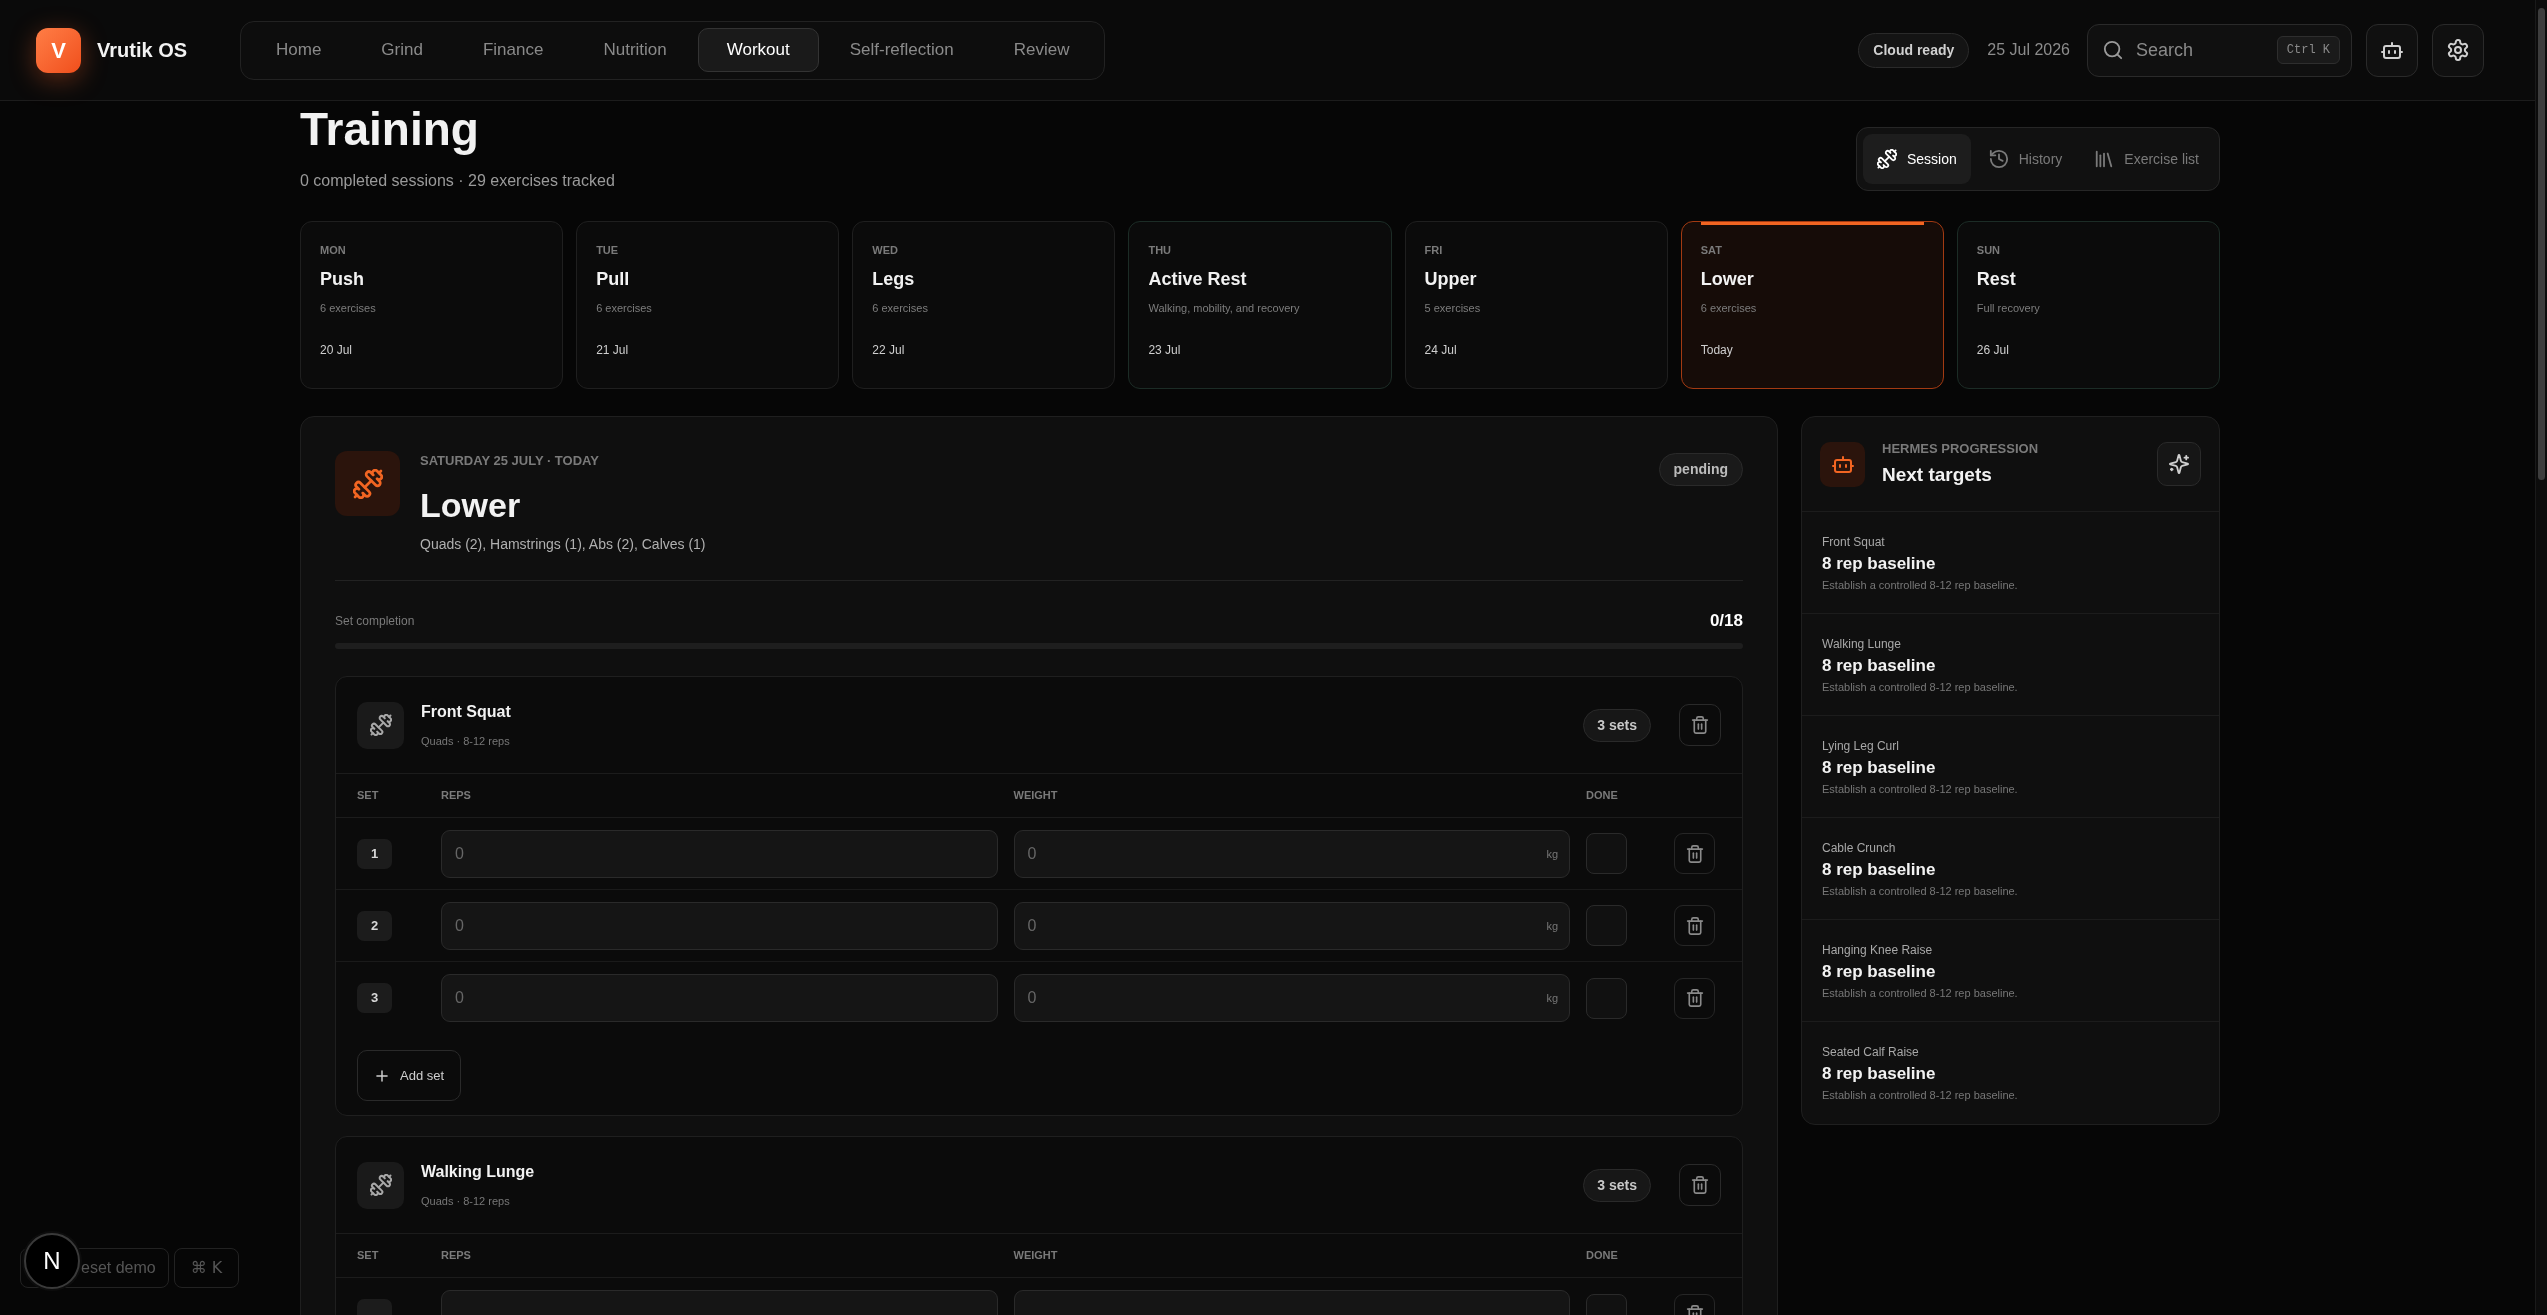  What do you see at coordinates (613, 350) in the screenshot?
I see `day-date: 21 Jul` at bounding box center [613, 350].